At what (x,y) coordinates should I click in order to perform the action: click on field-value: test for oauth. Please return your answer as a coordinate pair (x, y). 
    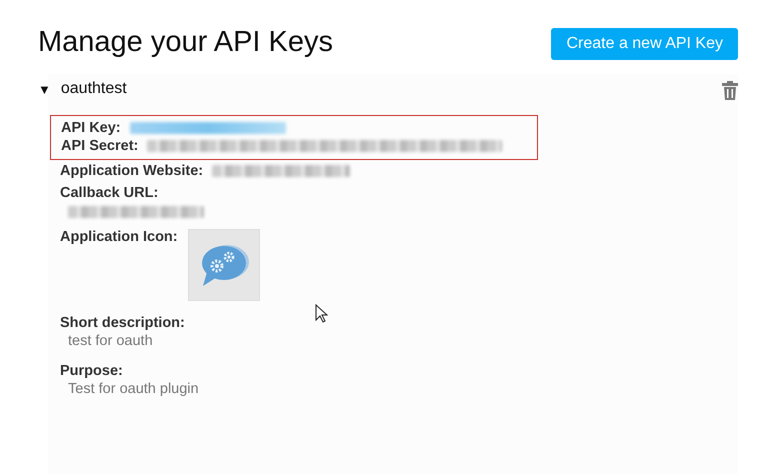
    Looking at the image, I should click on (110, 341).